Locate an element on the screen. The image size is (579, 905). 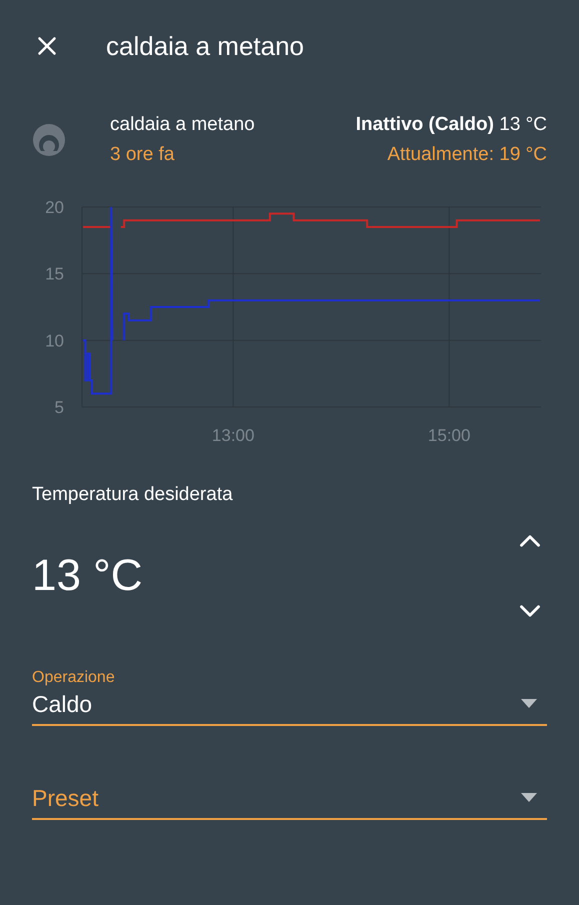
x-axis-label: 13:00 is located at coordinates (233, 435).